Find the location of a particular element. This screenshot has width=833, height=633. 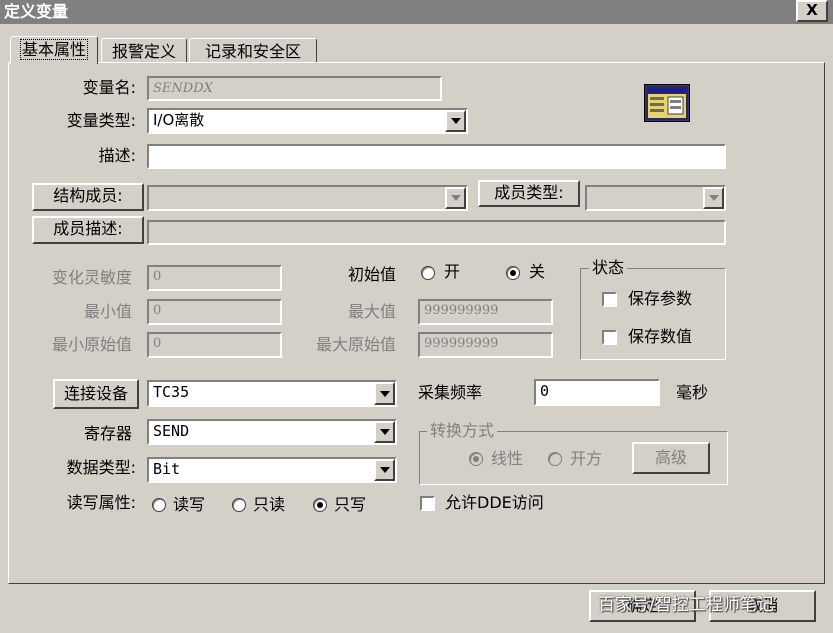

table-window-icon is located at coordinates (667, 103).